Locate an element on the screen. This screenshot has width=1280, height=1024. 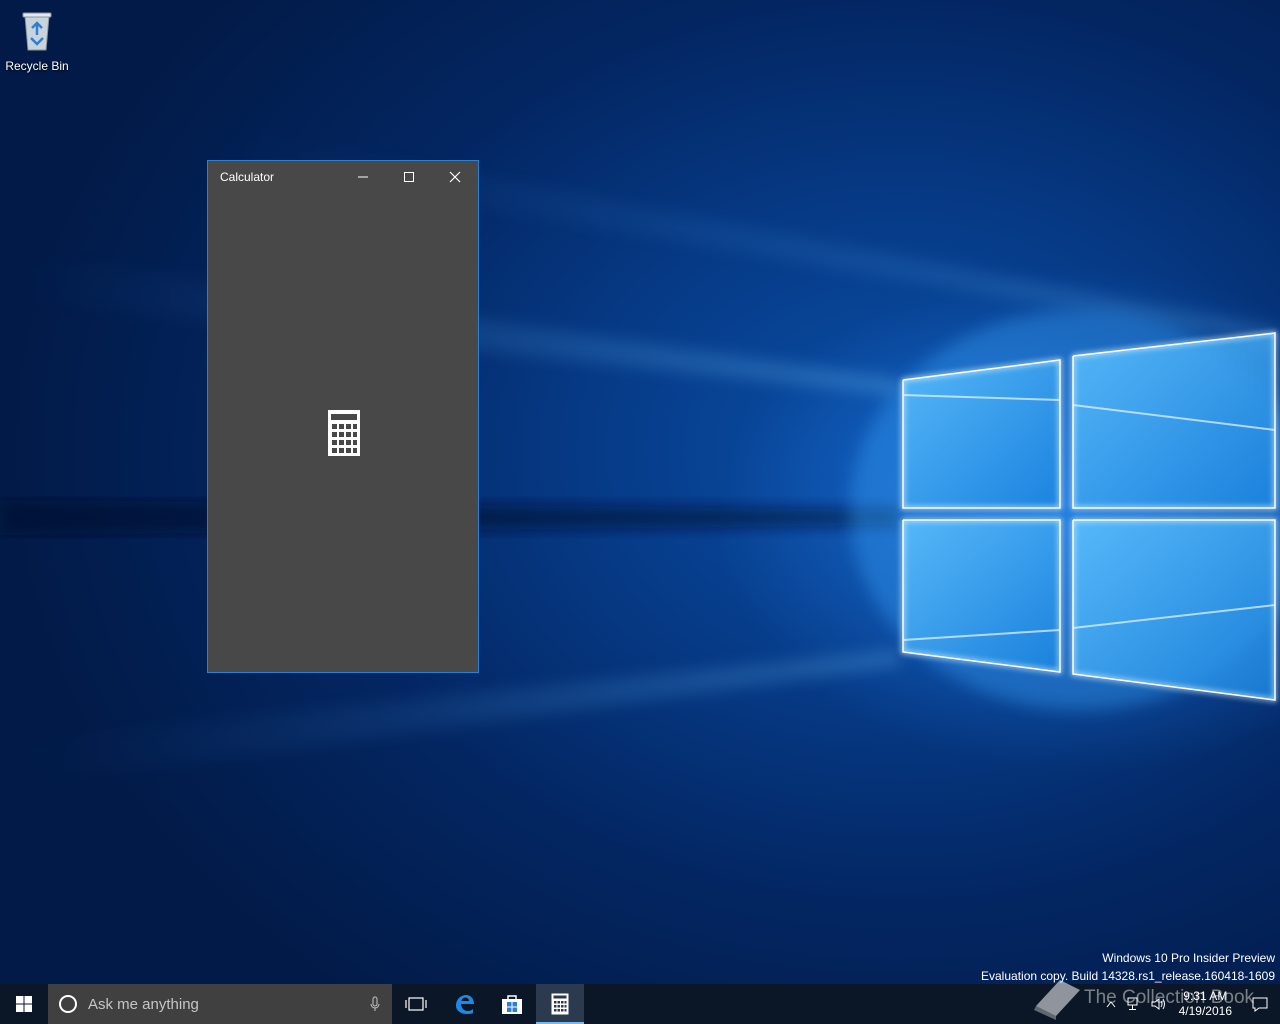
maximize-button is located at coordinates (409, 176).